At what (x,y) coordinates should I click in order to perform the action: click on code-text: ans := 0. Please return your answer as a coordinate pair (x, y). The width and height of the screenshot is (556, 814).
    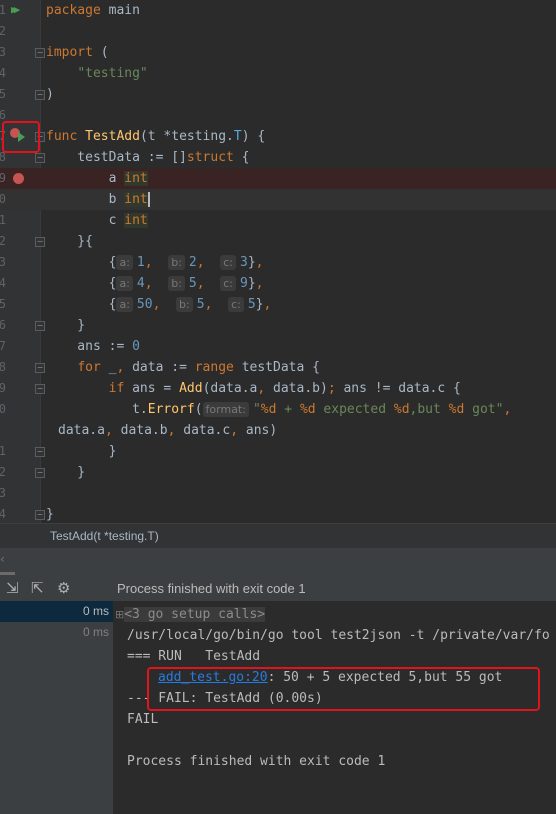
    Looking at the image, I should click on (93, 346).